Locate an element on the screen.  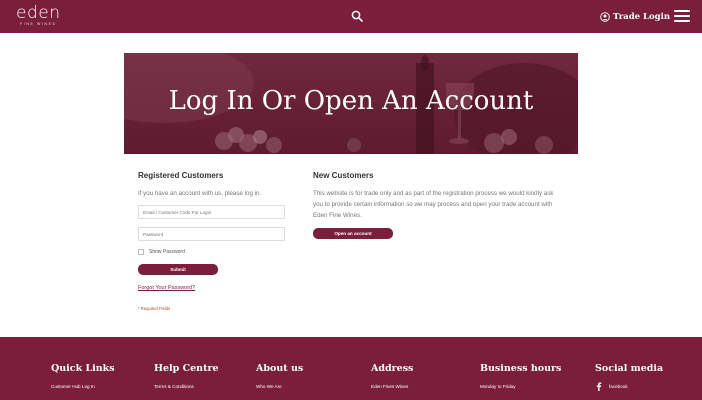
logo-subtext: FINE WINES is located at coordinates (38, 24).